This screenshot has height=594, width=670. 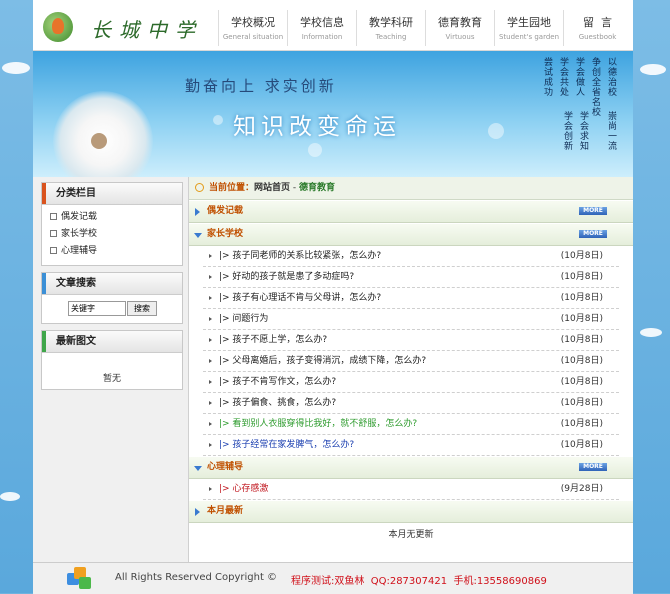 I want to click on article-title: |> 孩子偏食、挑食，怎么办?, so click(x=277, y=403).